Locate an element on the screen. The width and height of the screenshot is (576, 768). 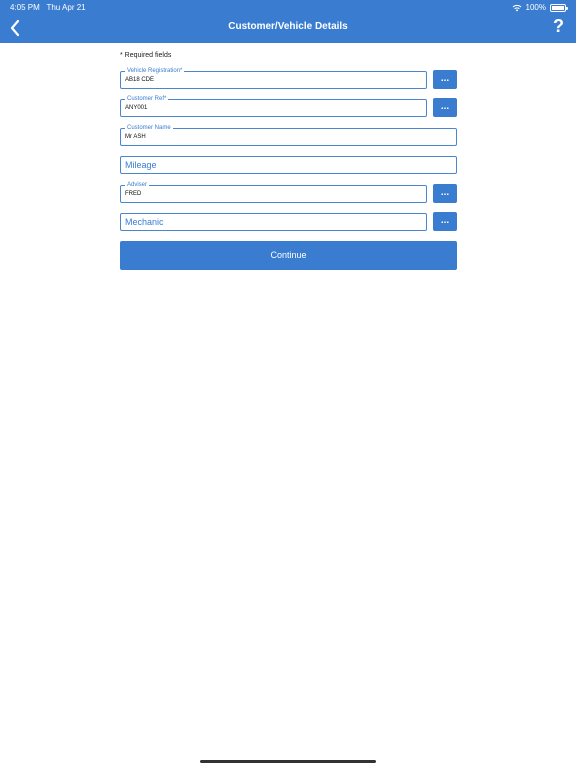
mileage-placeholder: Mileage is located at coordinates (141, 165).